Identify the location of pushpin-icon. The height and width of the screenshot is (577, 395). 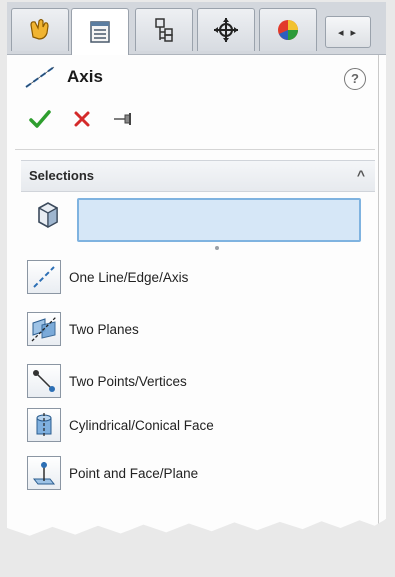
(122, 119).